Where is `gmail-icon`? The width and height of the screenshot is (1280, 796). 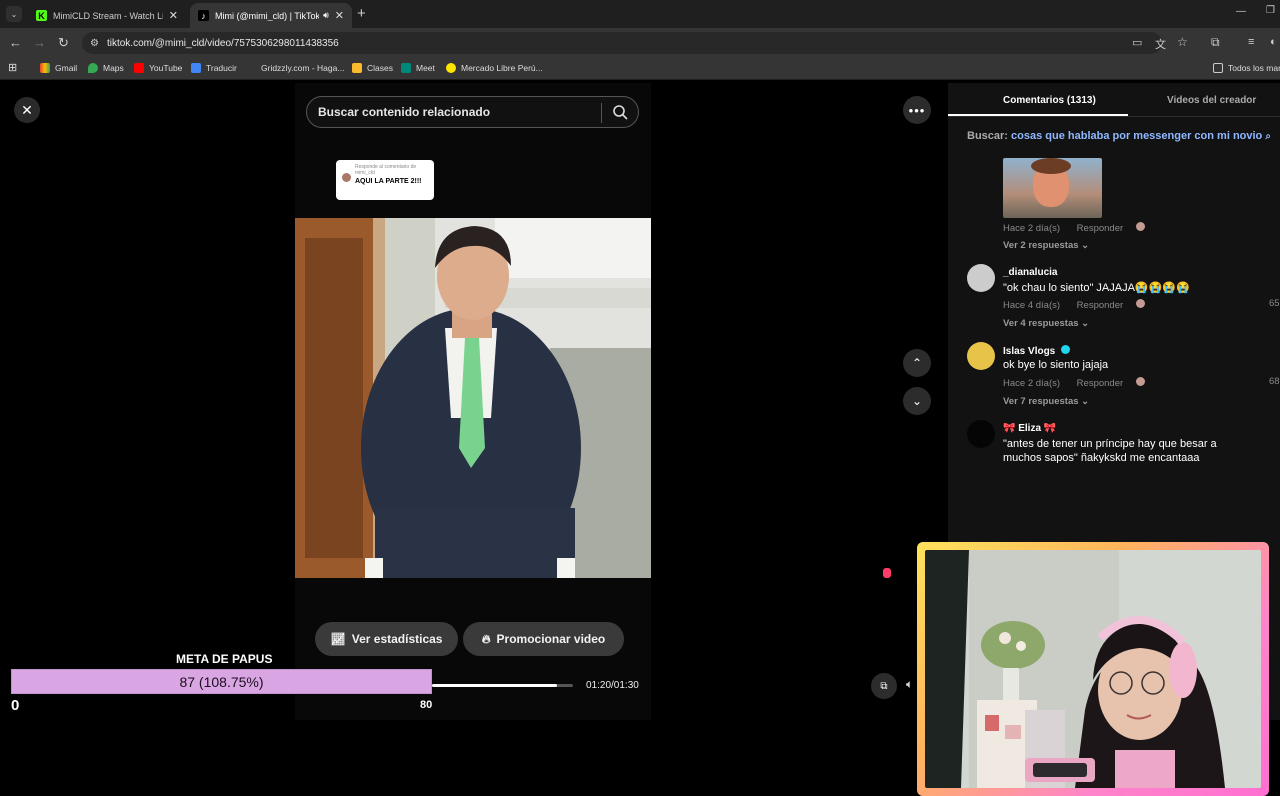
gmail-icon is located at coordinates (45, 68).